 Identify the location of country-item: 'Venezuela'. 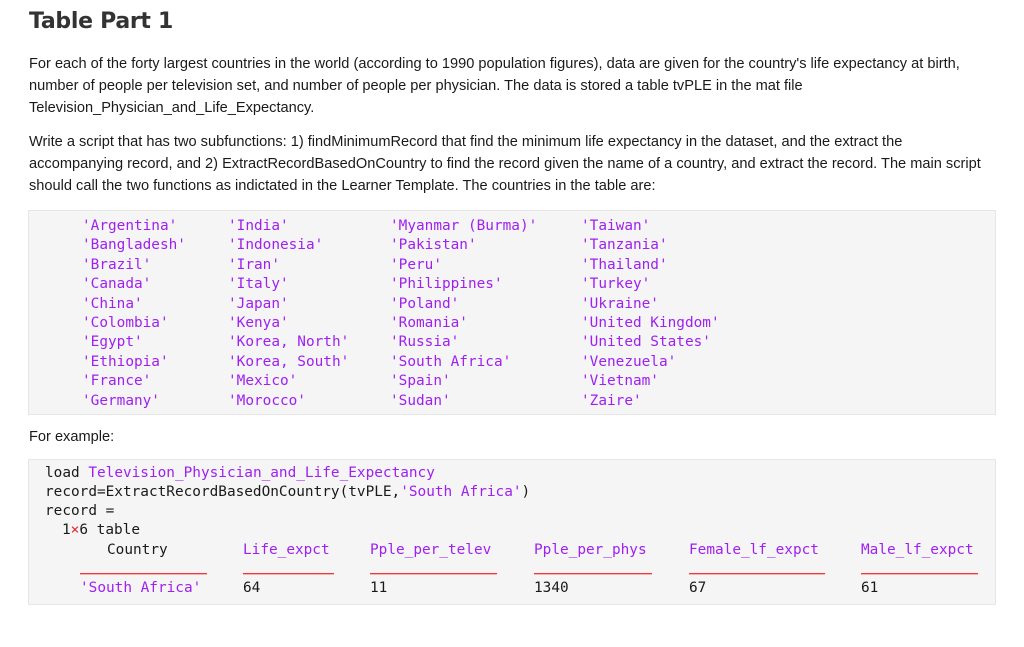
(629, 361).